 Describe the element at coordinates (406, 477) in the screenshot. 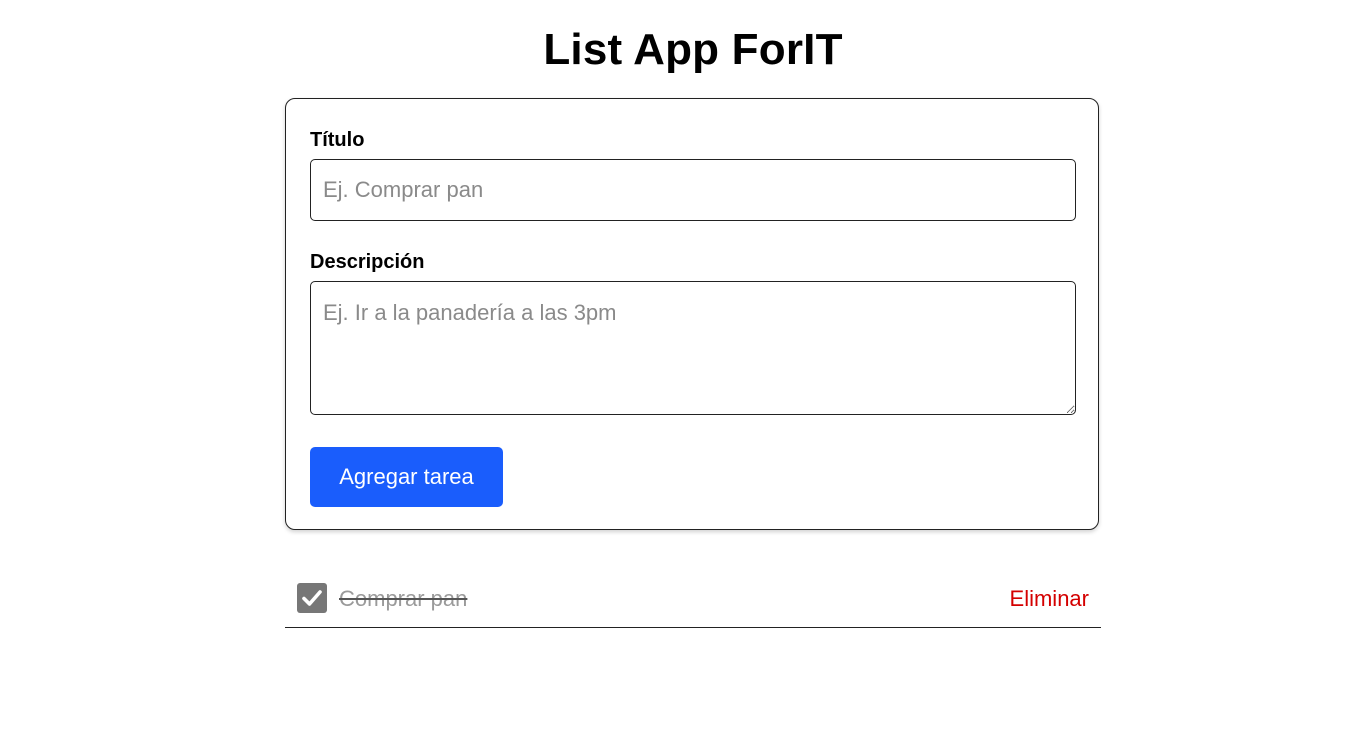

I see `add-task-button: Agregar tarea` at that location.